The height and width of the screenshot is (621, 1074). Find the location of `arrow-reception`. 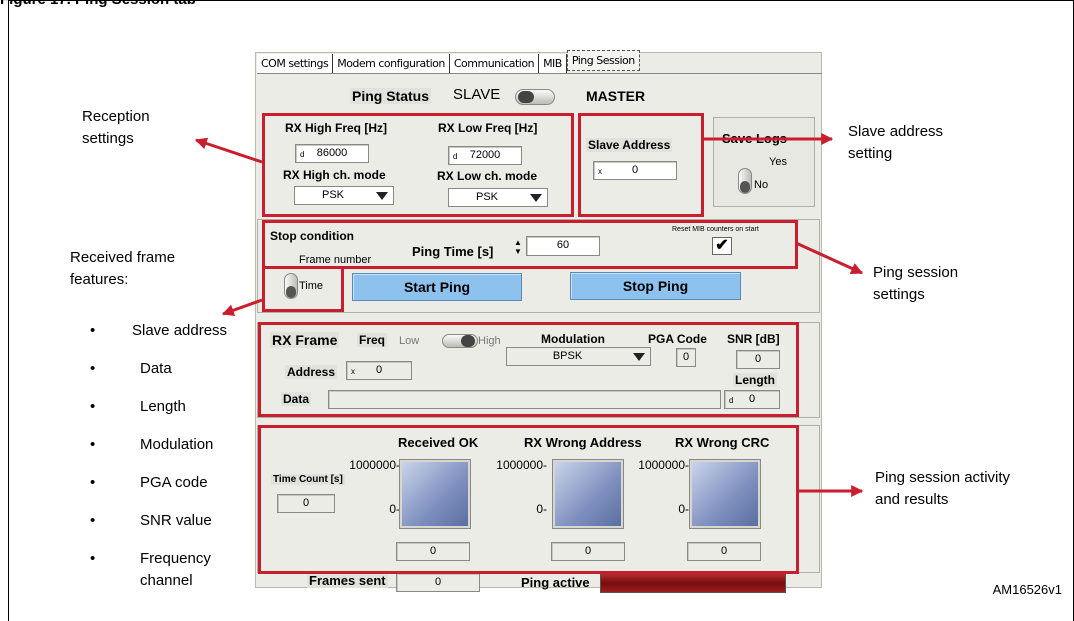

arrow-reception is located at coordinates (228, 150).